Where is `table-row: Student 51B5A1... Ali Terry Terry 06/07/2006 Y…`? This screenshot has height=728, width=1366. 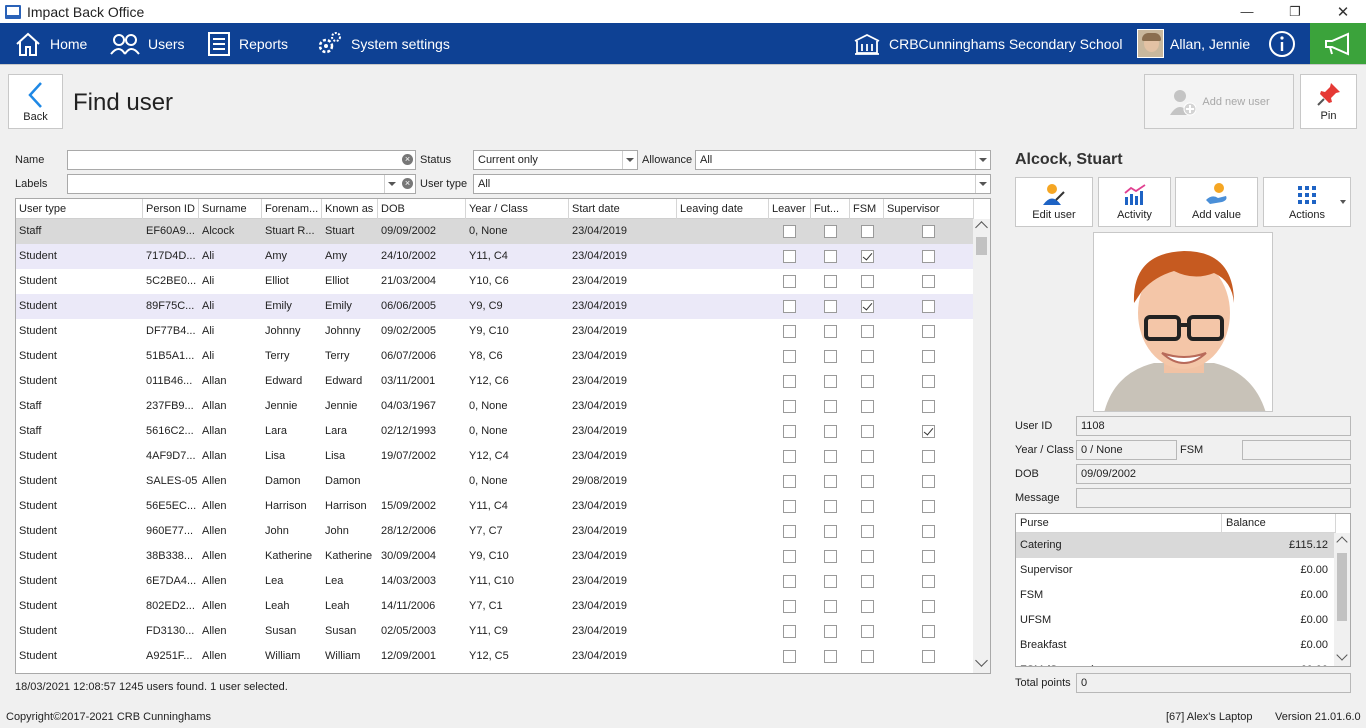
table-row: Student 51B5A1... Ali Terry Terry 06/07/2006 Y… is located at coordinates (495, 356).